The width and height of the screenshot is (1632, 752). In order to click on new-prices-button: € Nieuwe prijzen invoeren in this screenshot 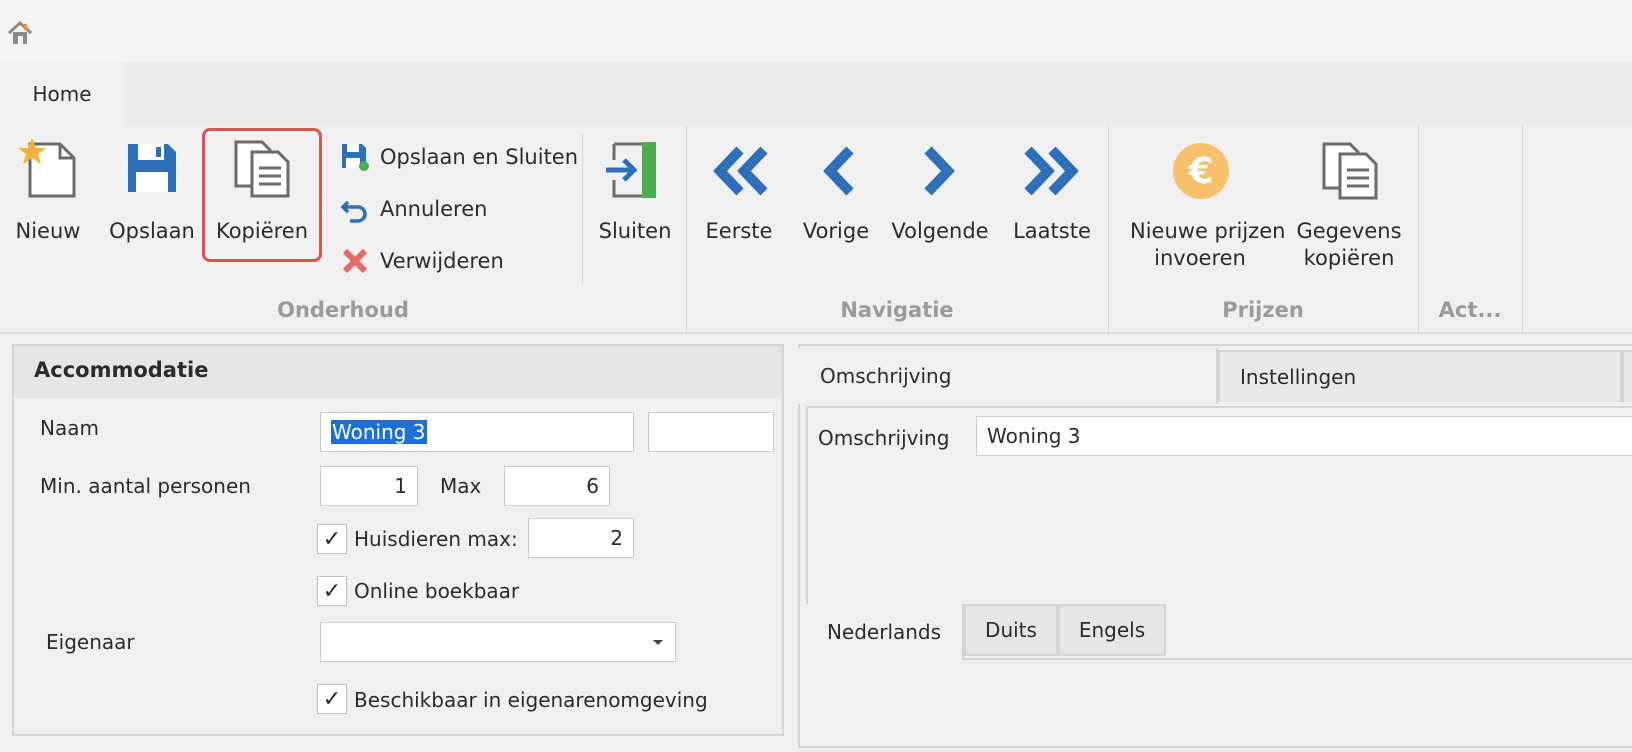, I will do `click(1204, 207)`.